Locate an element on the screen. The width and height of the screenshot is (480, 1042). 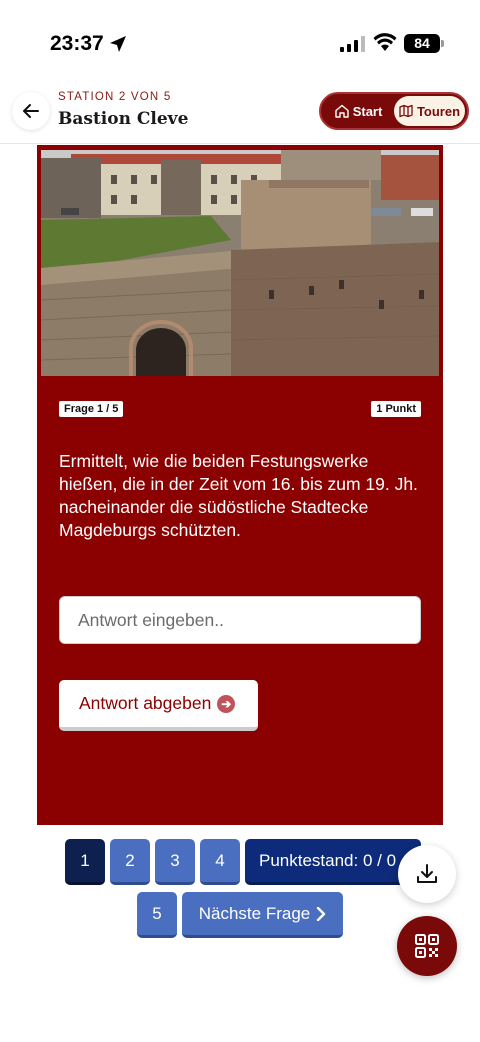
battery-indicator: 84 is located at coordinates (424, 43).